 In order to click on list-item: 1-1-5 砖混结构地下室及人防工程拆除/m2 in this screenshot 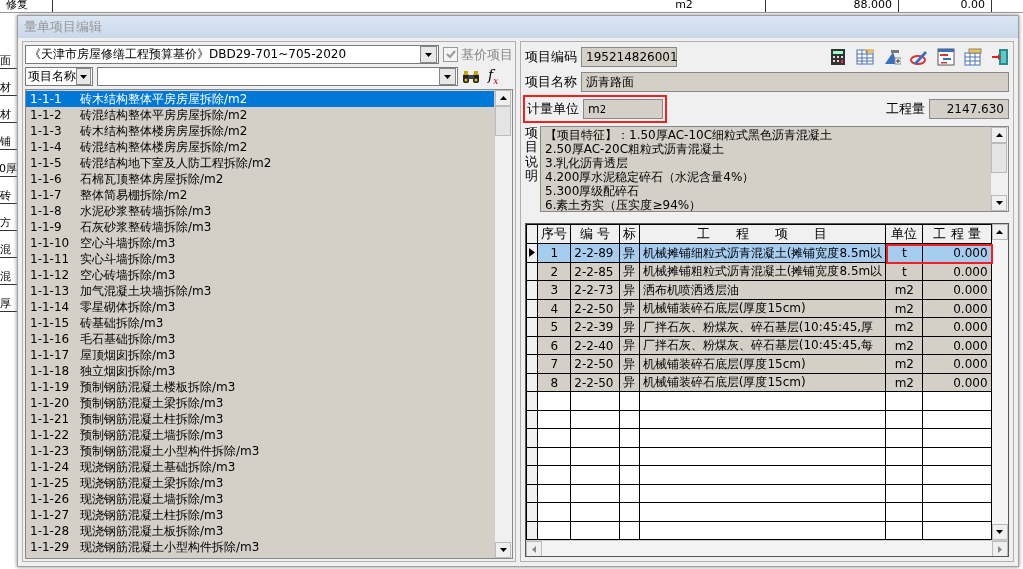, I will do `click(260, 163)`.